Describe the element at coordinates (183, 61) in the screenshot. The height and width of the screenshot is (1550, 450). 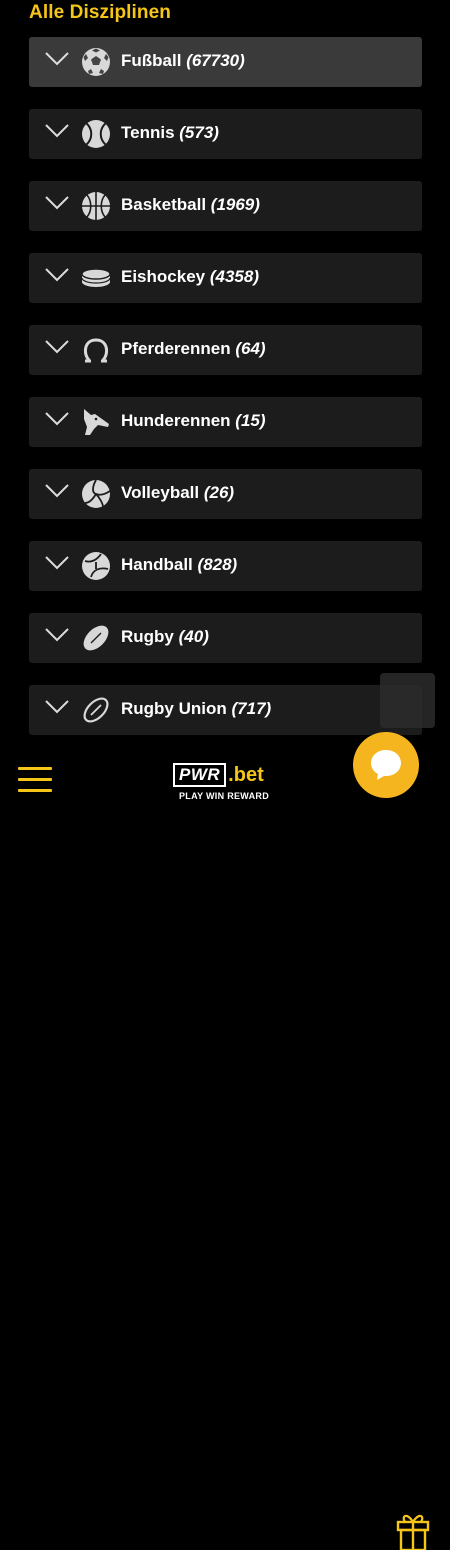
I see `sport-label: Fußball (67730)` at that location.